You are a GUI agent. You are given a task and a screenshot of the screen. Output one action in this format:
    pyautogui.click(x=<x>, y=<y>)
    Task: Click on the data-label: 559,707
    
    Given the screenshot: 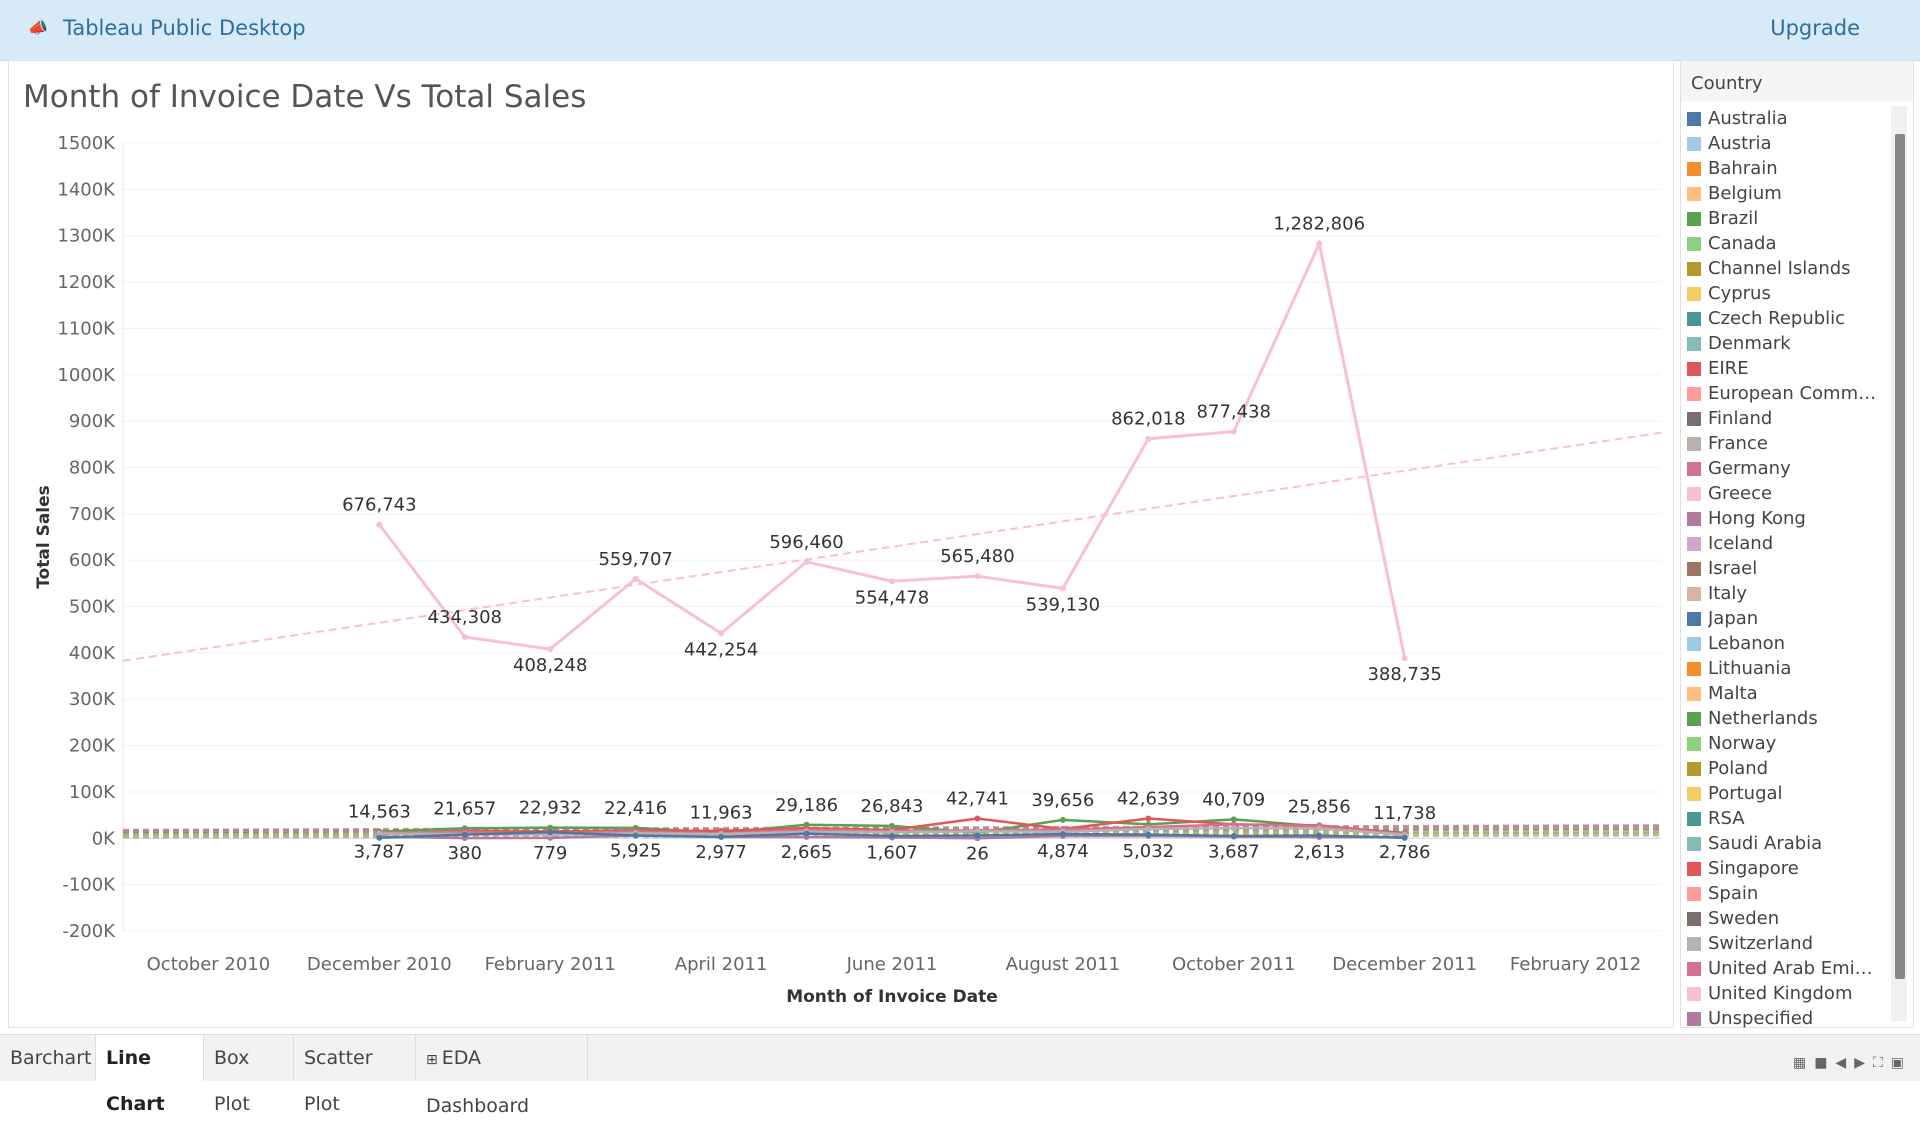 What is the action you would take?
    pyautogui.click(x=635, y=559)
    